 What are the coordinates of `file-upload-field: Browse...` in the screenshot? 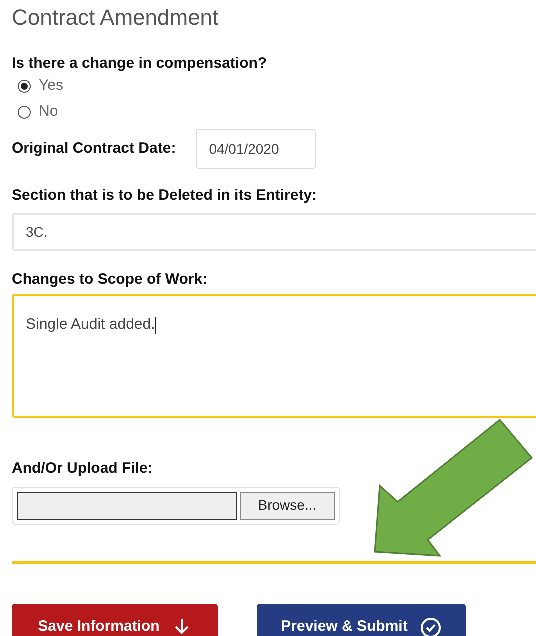 It's located at (176, 505).